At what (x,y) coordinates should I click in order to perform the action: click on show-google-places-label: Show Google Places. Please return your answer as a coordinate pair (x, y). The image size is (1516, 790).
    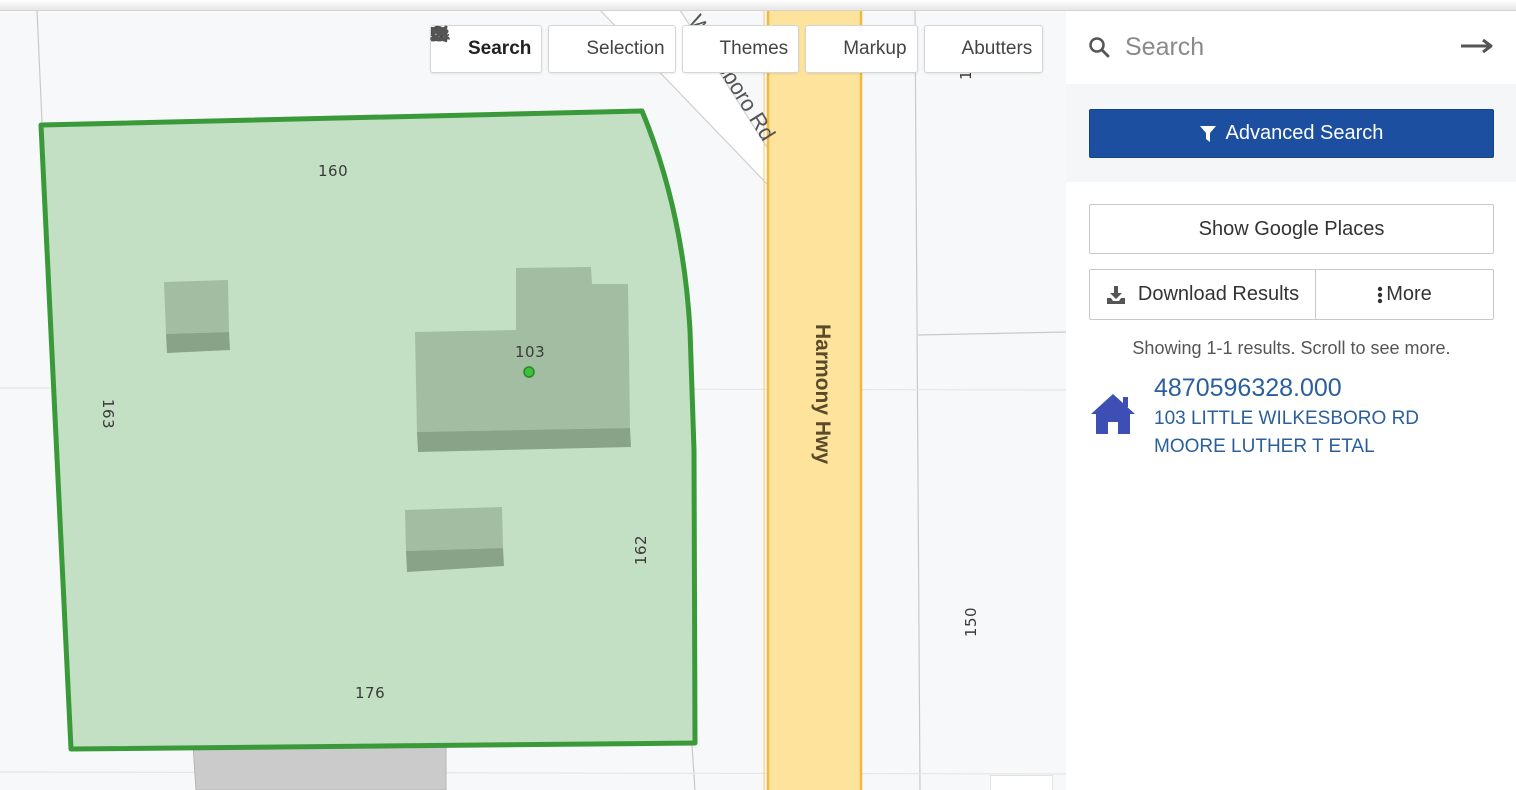
    Looking at the image, I should click on (1291, 228).